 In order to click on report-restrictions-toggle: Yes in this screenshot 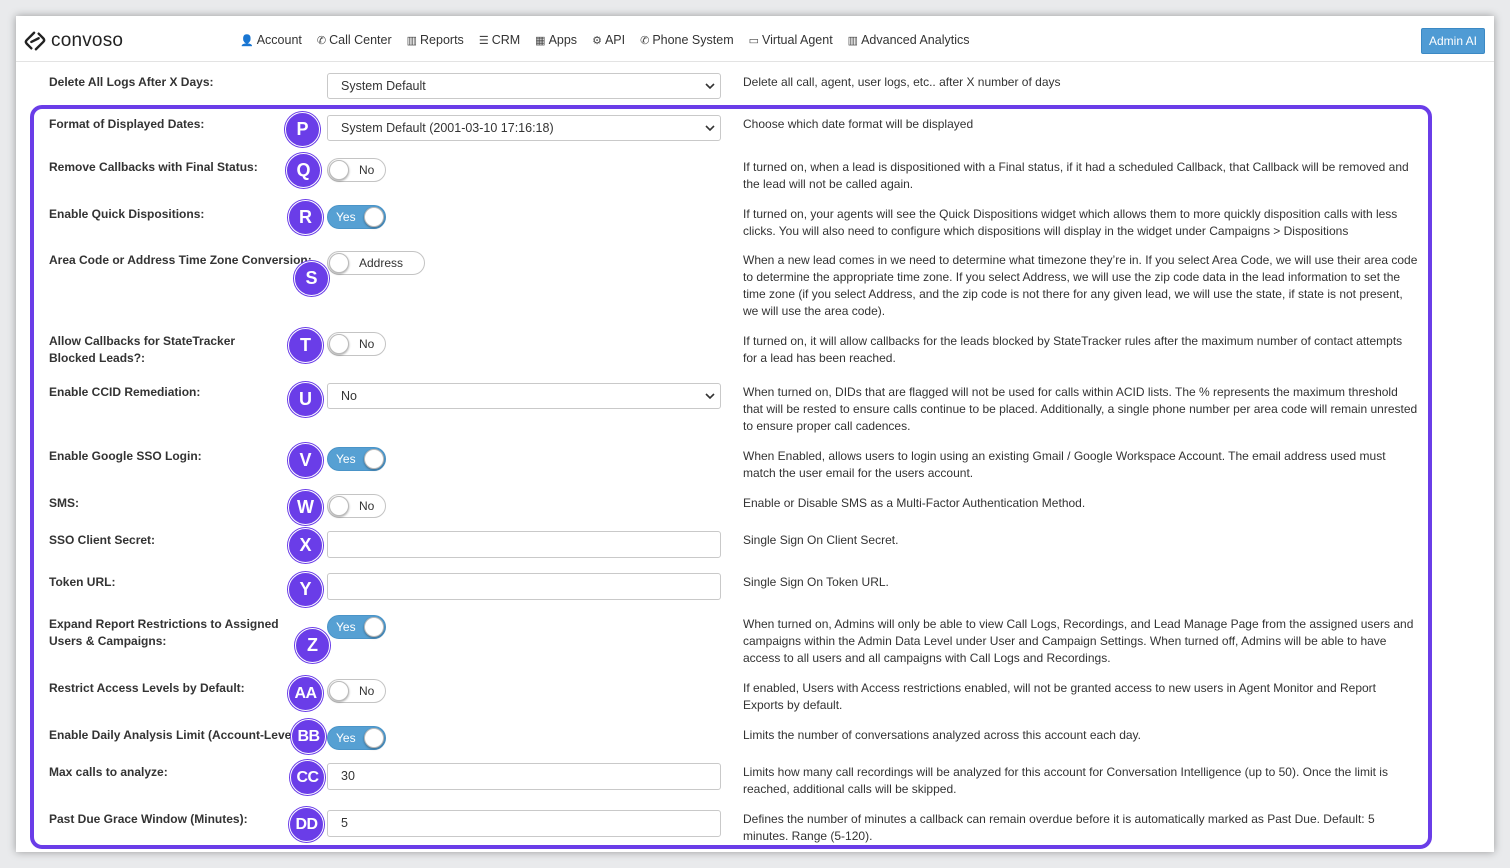, I will do `click(356, 627)`.